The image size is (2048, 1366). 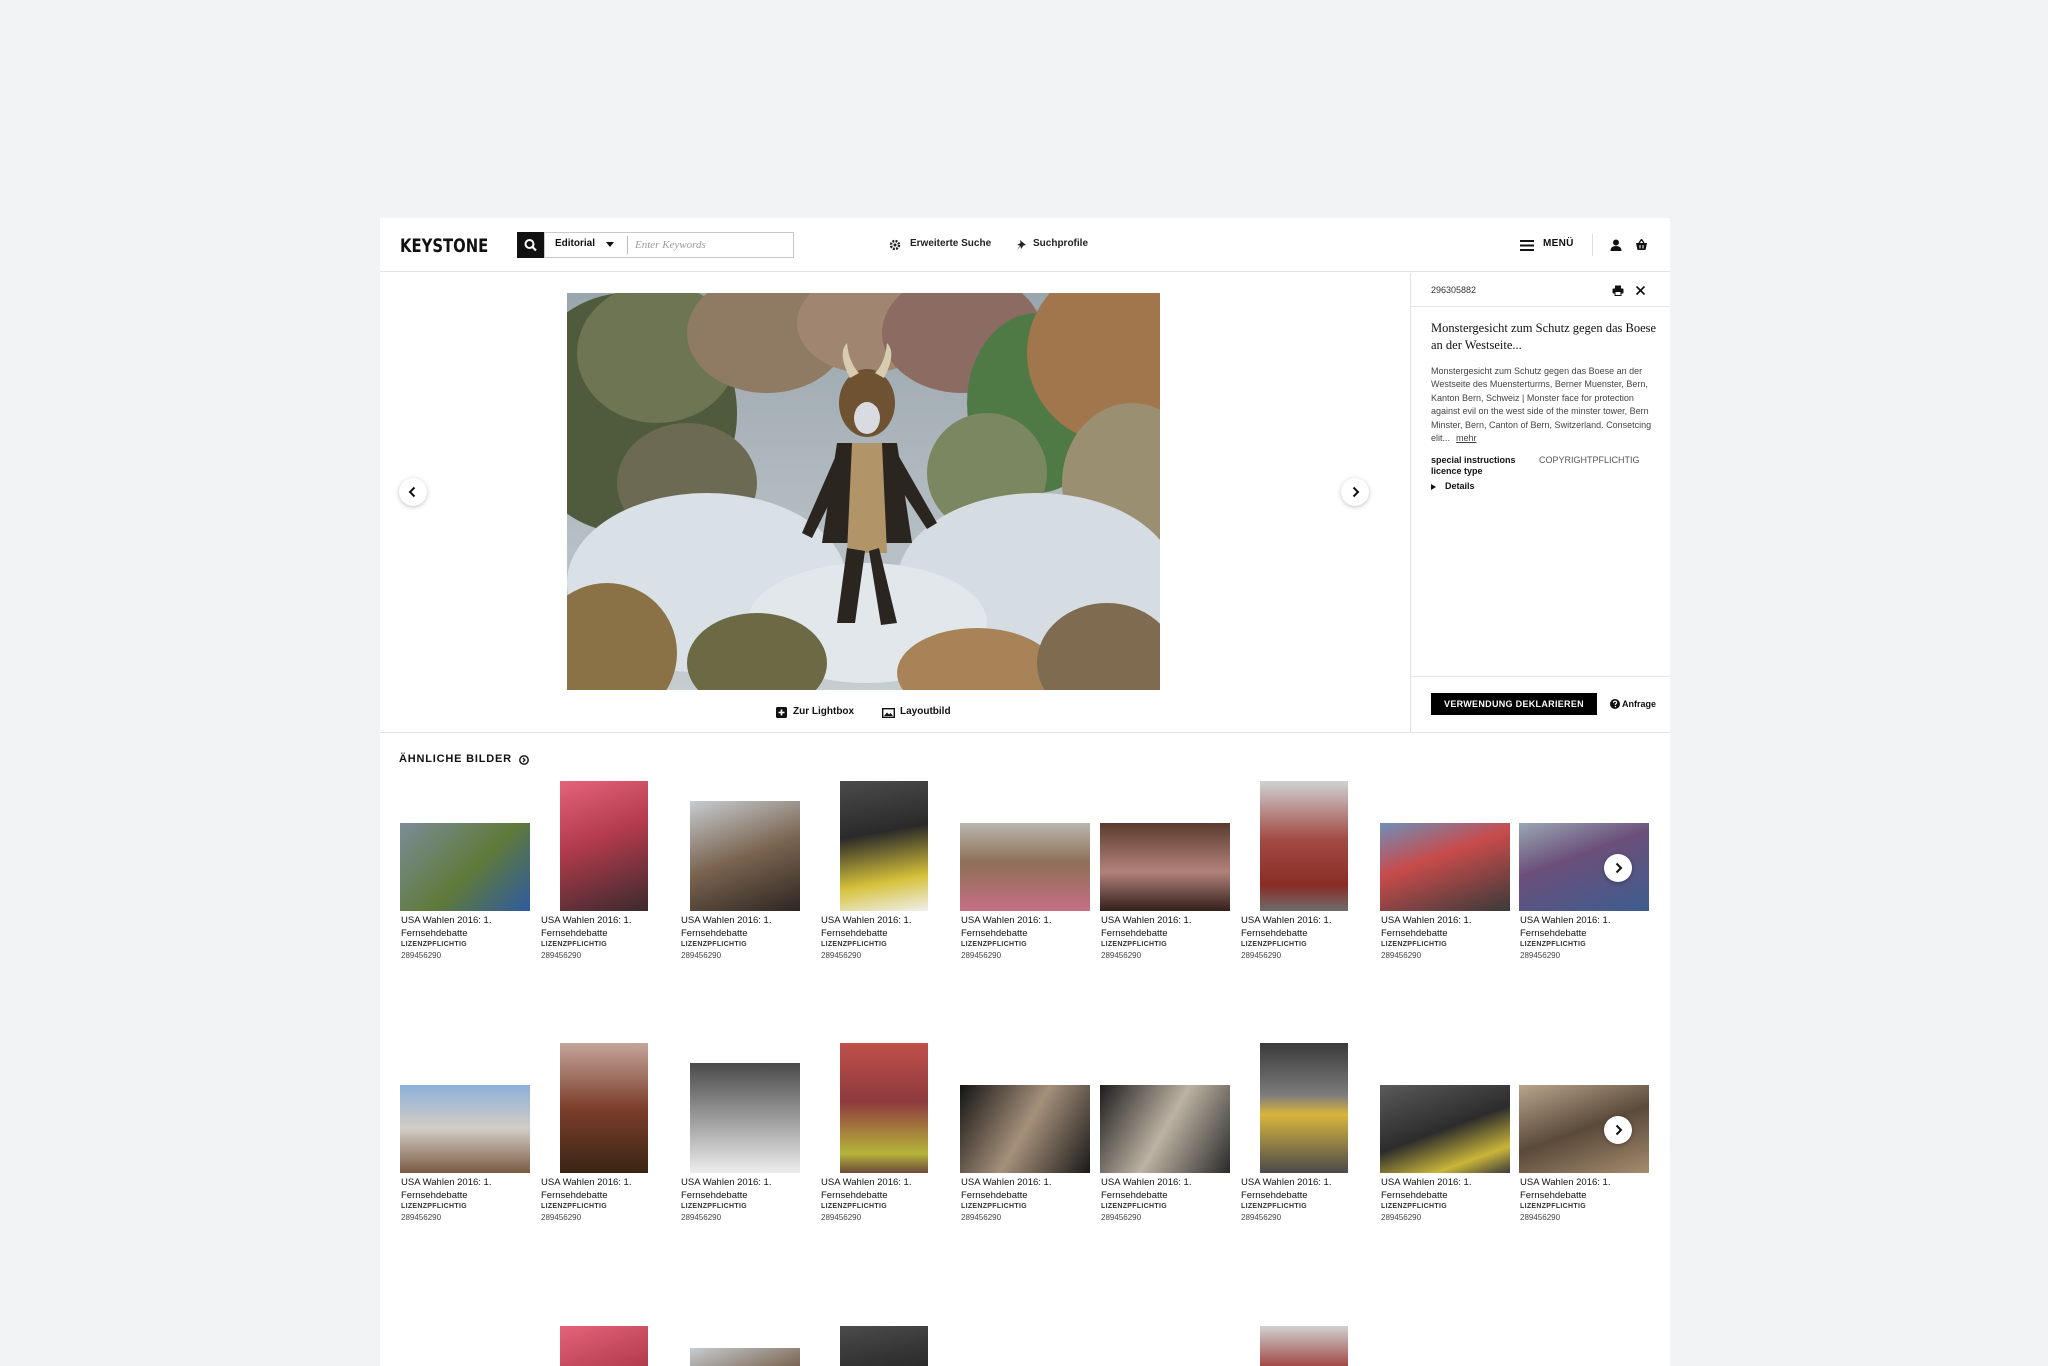 I want to click on more-link: mehr, so click(x=1466, y=438).